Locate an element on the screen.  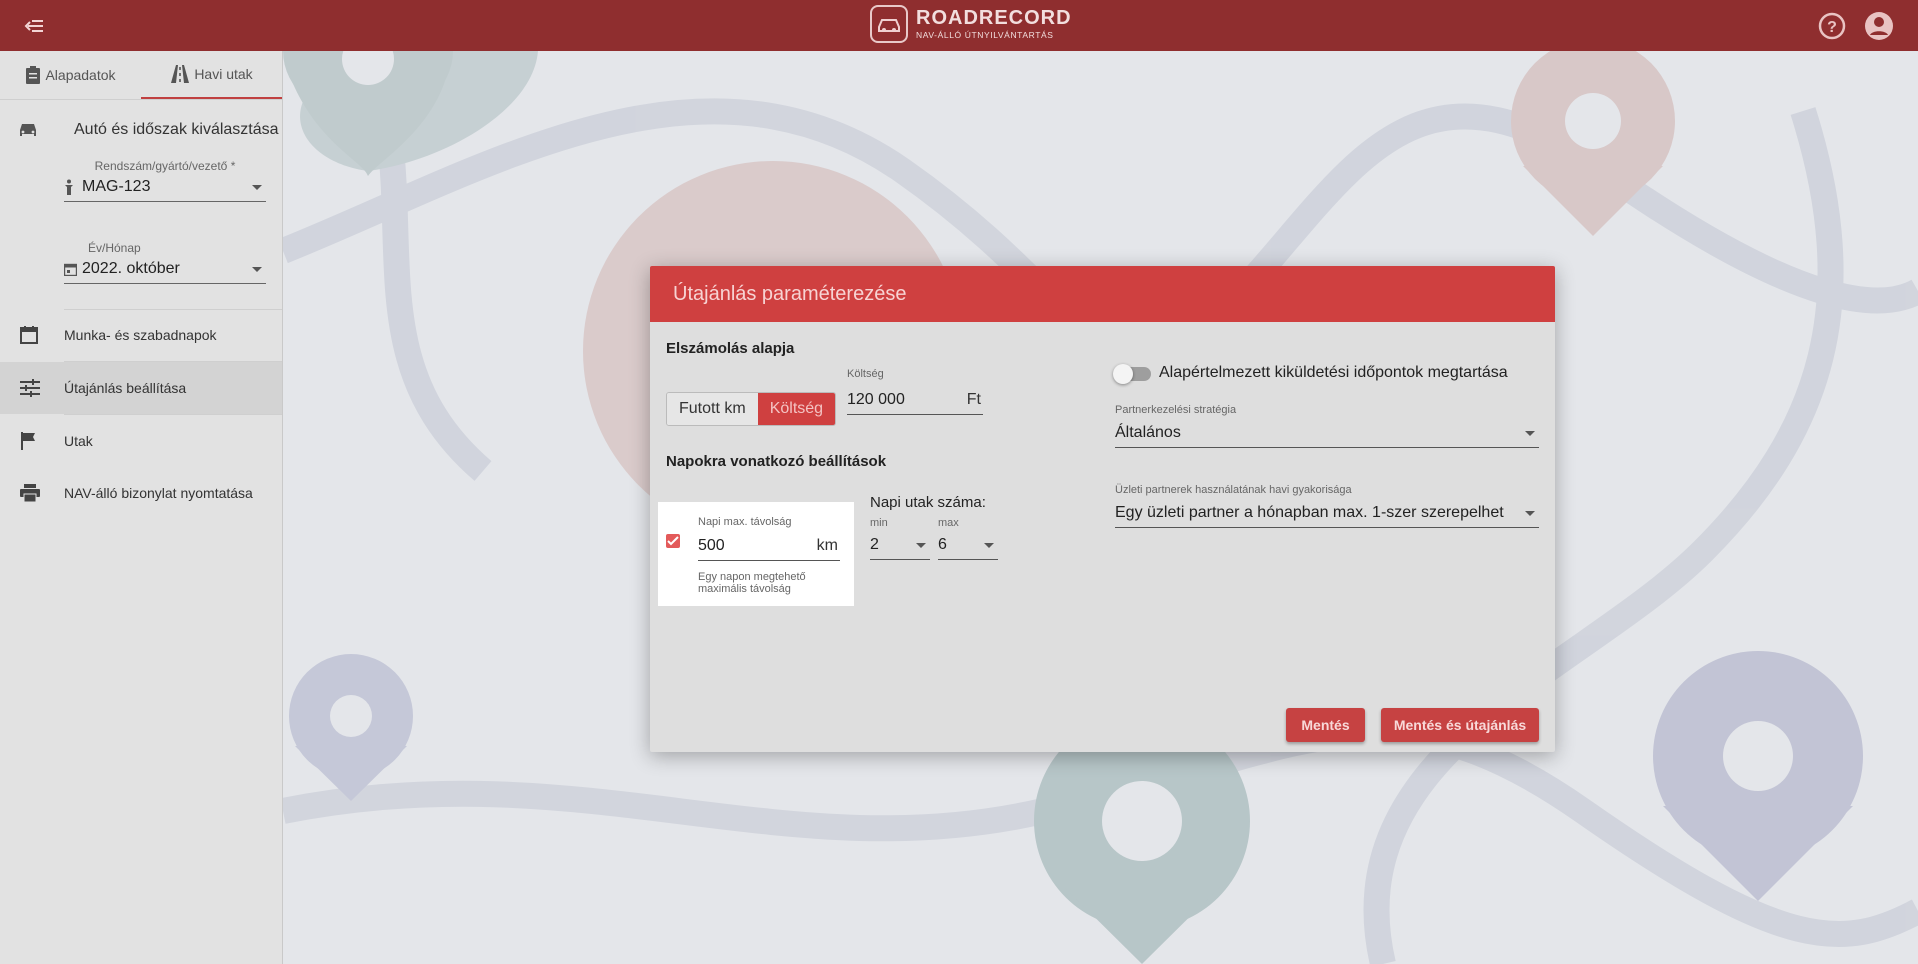
back-arrow-icon is located at coordinates (33, 26).